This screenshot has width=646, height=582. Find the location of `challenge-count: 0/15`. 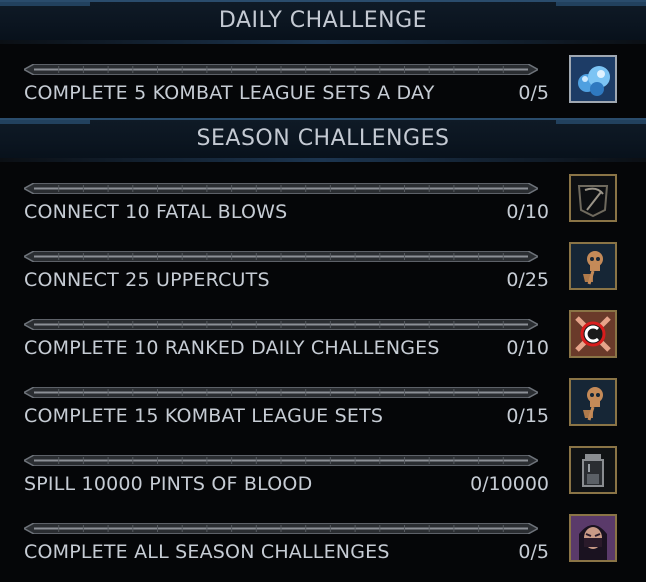

challenge-count: 0/15 is located at coordinates (527, 416).